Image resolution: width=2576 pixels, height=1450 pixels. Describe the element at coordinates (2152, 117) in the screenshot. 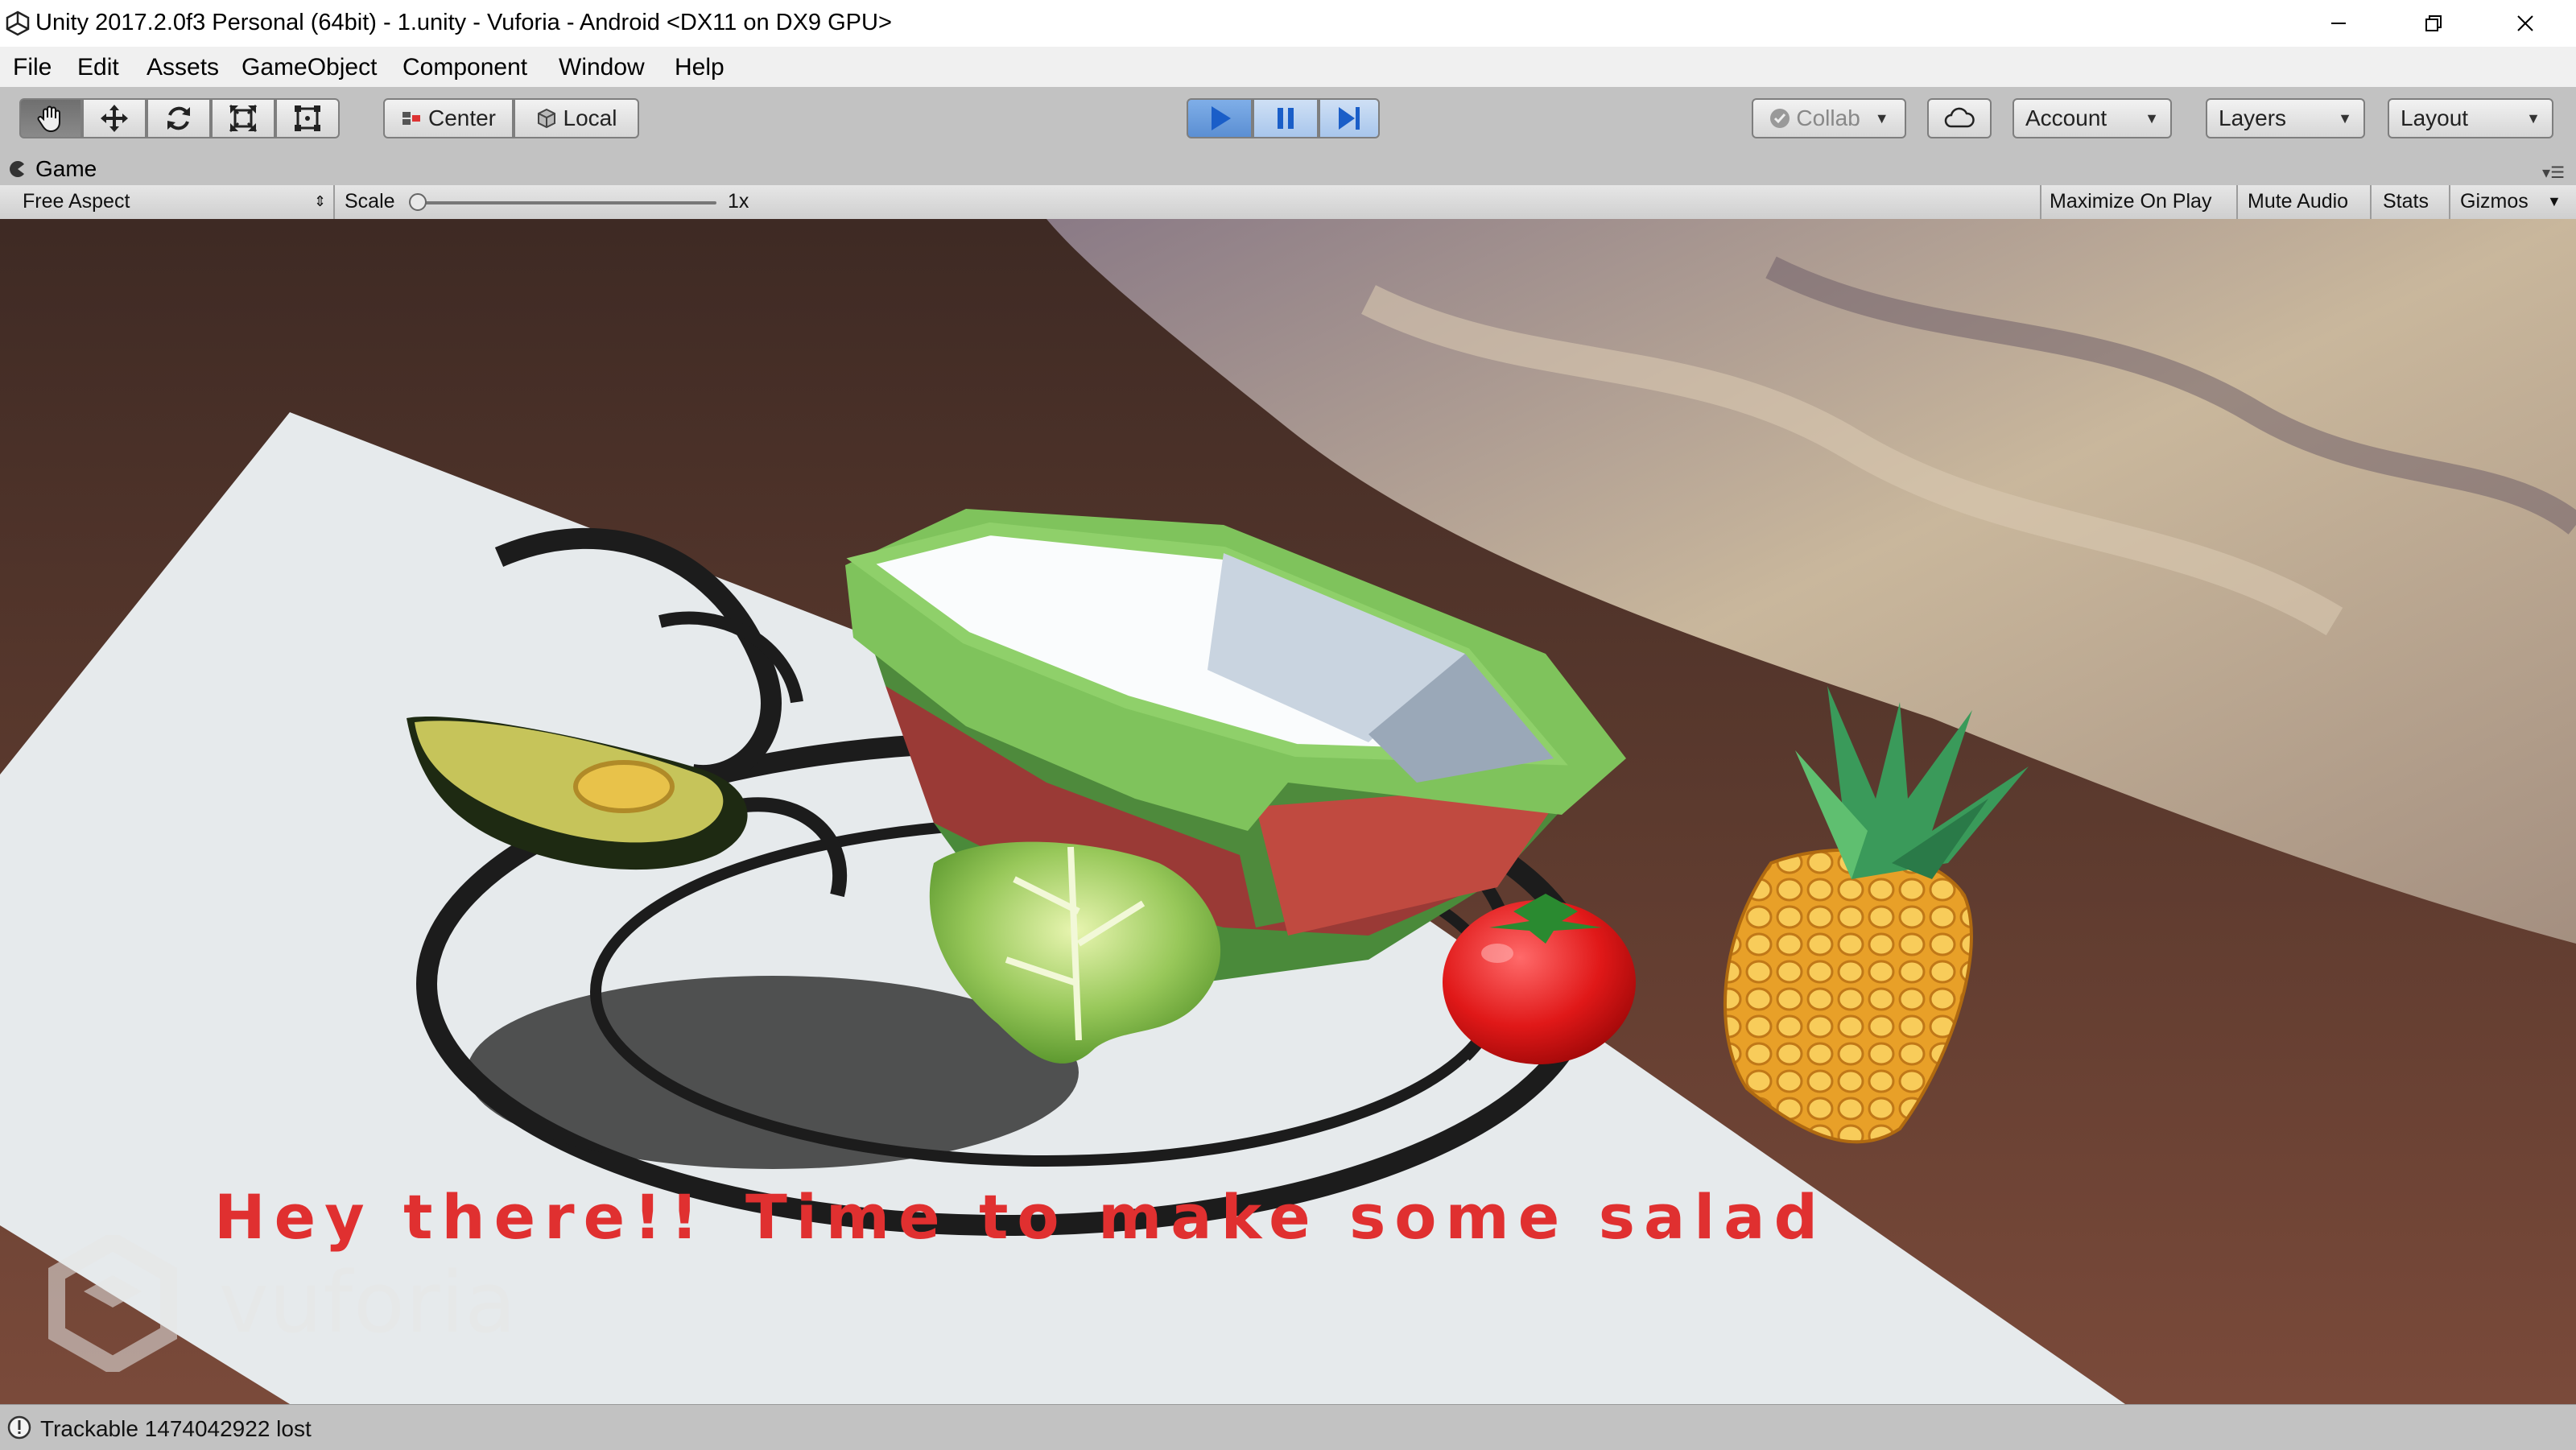

I see `account-dropdown-arrow-icon: ▼` at that location.